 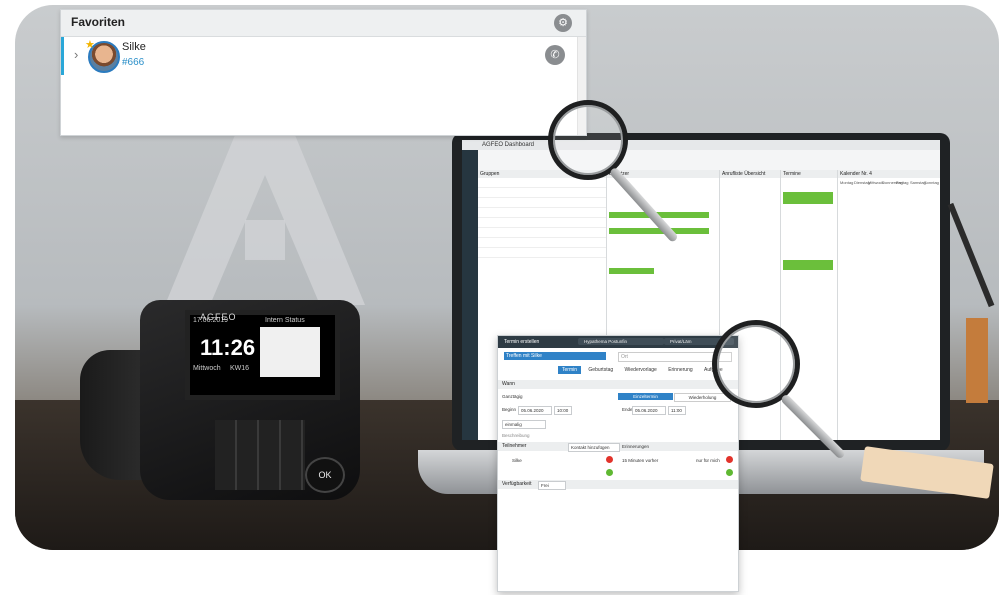 What do you see at coordinates (522, 342) in the screenshot?
I see `dialog-title: Termin erstellen` at bounding box center [522, 342].